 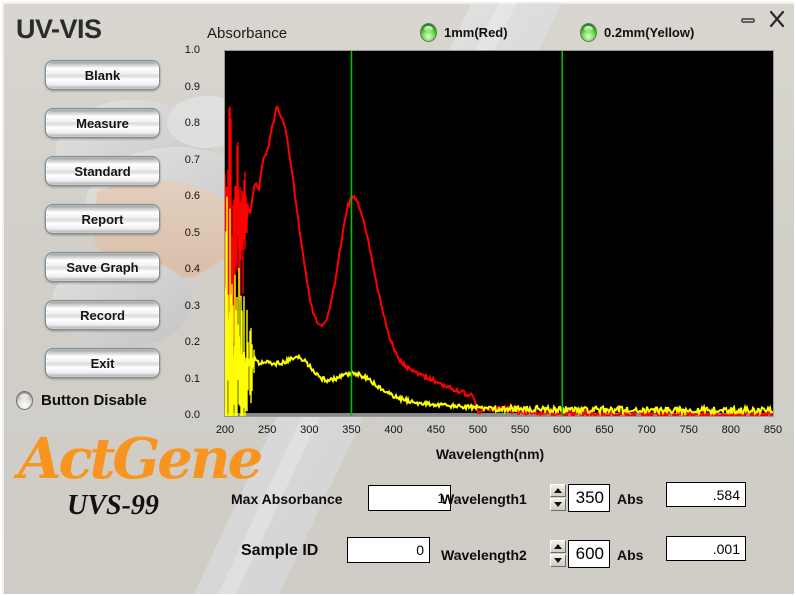 What do you see at coordinates (604, 430) in the screenshot?
I see `x-axis-tick: 650` at bounding box center [604, 430].